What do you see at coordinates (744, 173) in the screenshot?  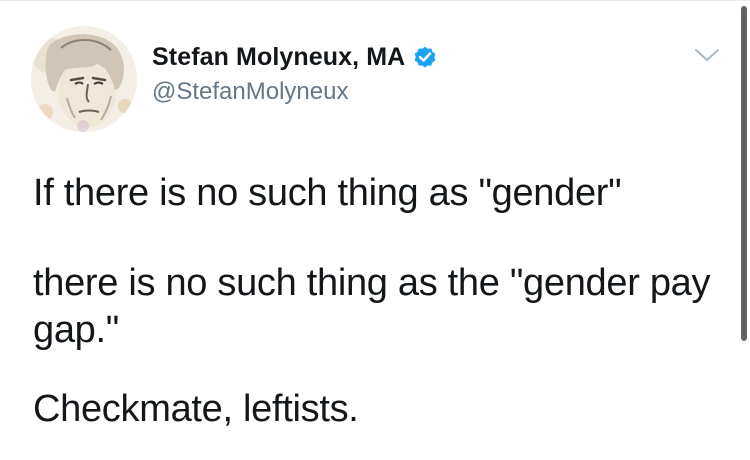 I see `scrollbar` at bounding box center [744, 173].